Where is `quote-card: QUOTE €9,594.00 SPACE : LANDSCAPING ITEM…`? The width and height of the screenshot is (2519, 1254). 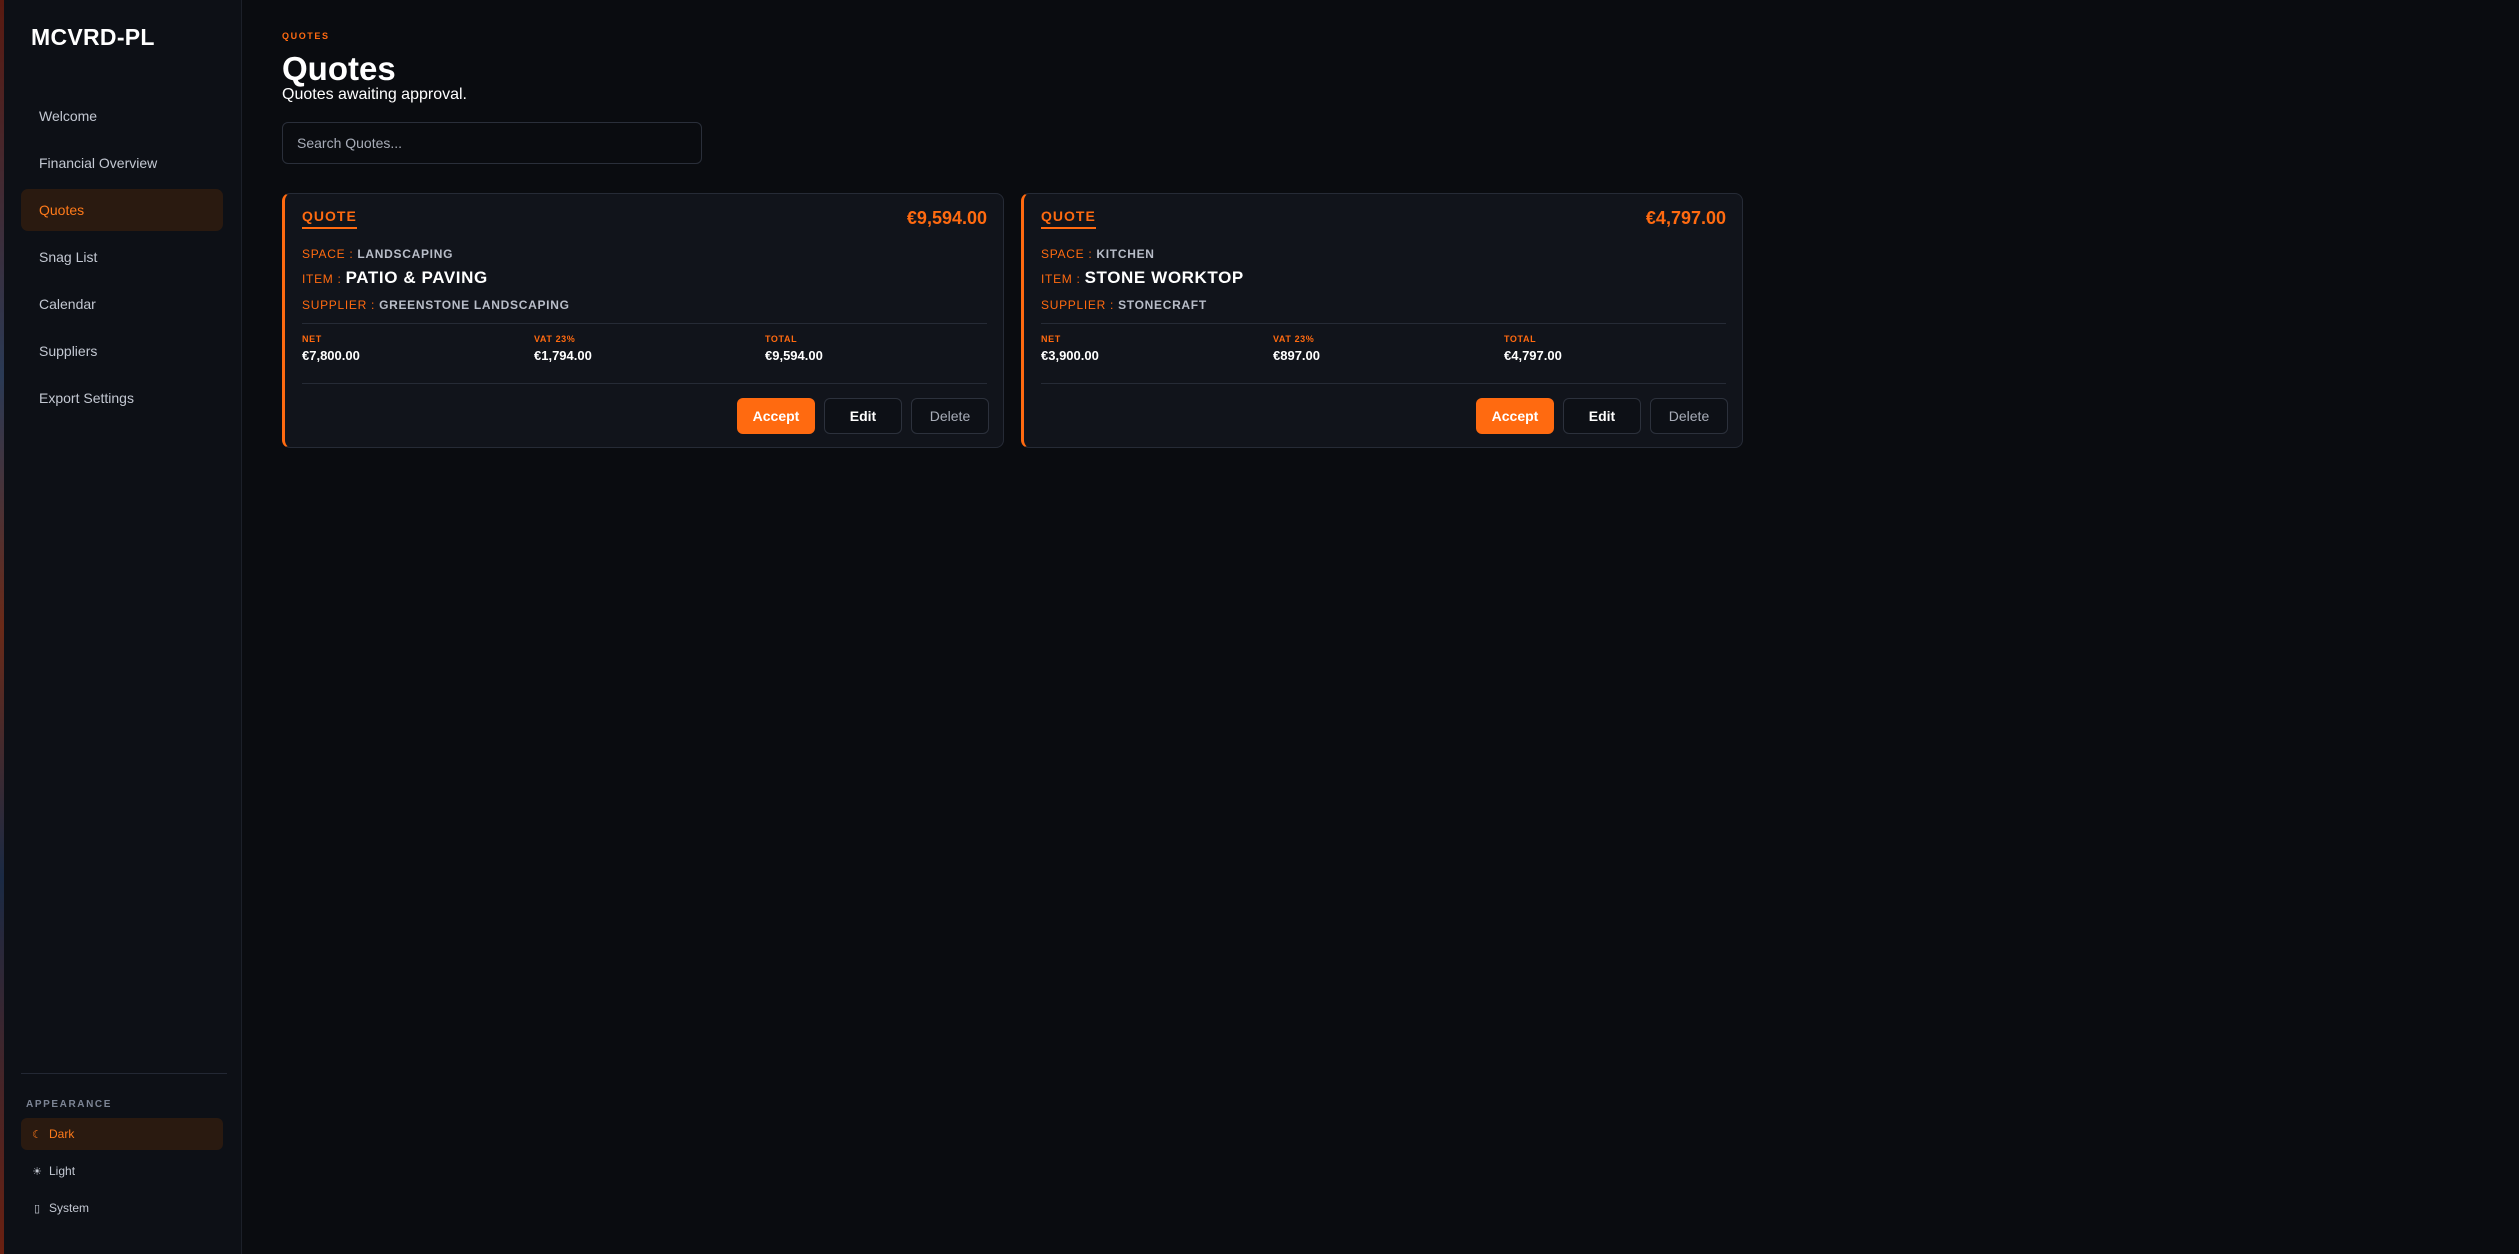
quote-card: QUOTE €9,594.00 SPACE : LANDSCAPING ITEM… is located at coordinates (643, 320).